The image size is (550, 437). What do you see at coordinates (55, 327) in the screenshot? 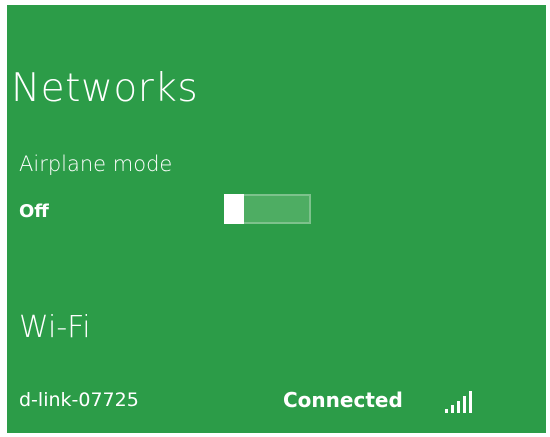
I see `wifi-section-title: Wi-Fi` at bounding box center [55, 327].